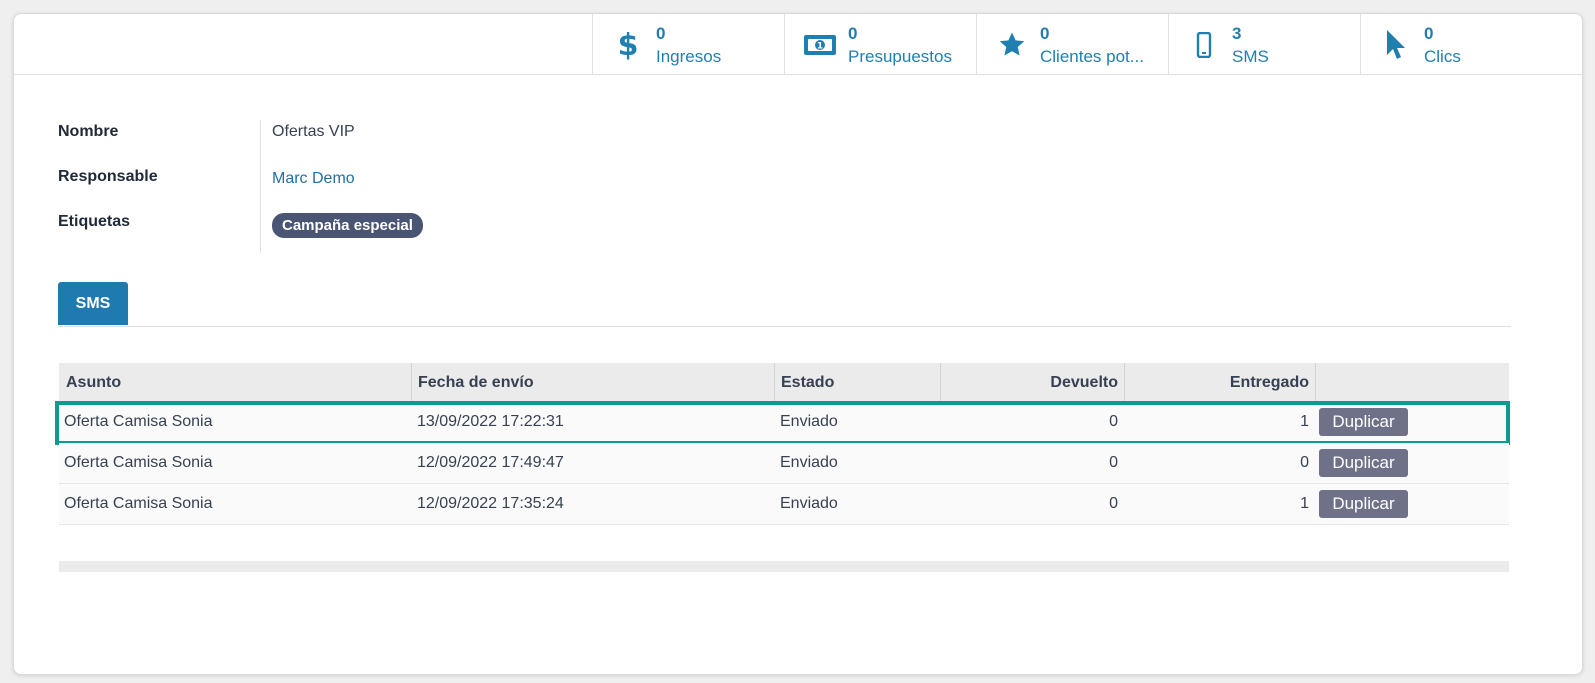 Image resolution: width=1595 pixels, height=683 pixels. What do you see at coordinates (1304, 462) in the screenshot?
I see `cell-delivered: 0` at bounding box center [1304, 462].